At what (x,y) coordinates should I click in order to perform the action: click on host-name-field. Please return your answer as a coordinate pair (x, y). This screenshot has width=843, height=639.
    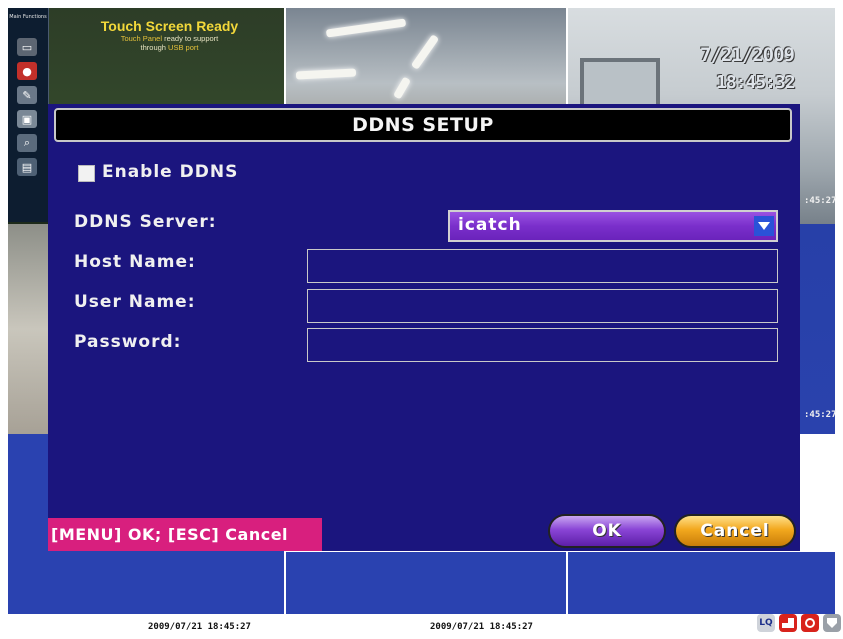
    Looking at the image, I should click on (542, 266).